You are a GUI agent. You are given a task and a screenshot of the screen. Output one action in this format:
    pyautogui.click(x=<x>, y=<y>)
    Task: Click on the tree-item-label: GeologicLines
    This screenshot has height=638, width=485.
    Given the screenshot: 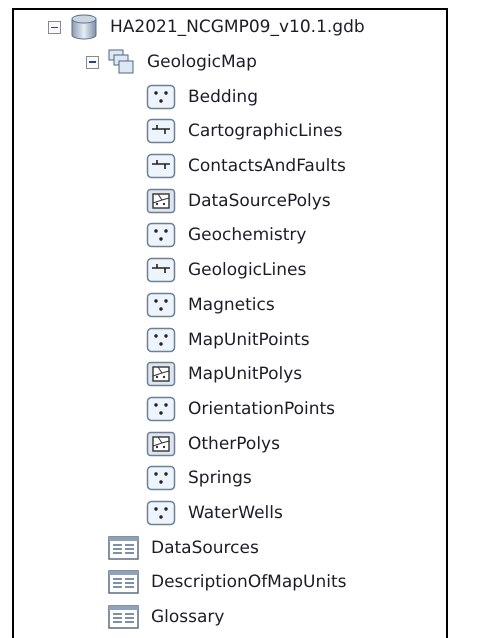 What is the action you would take?
    pyautogui.click(x=247, y=270)
    